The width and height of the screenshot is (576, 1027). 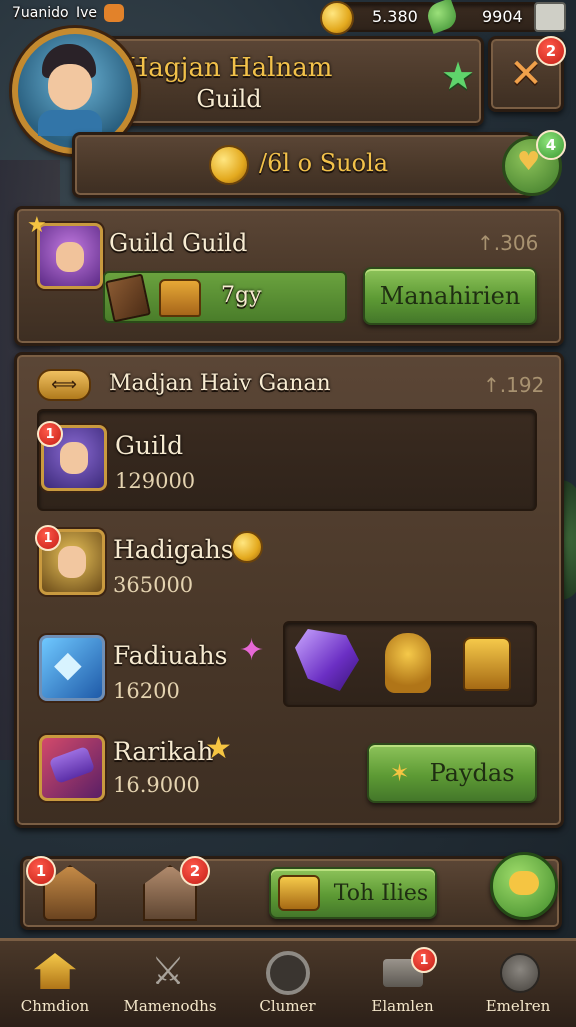 I want to click on member-name: Hadigahs, so click(x=173, y=549).